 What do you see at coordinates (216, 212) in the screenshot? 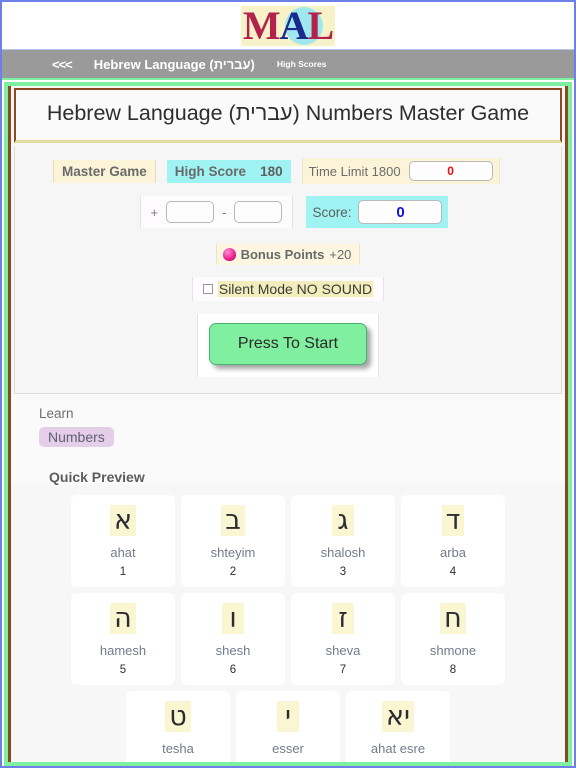
I see `plus-minus-group: + -` at bounding box center [216, 212].